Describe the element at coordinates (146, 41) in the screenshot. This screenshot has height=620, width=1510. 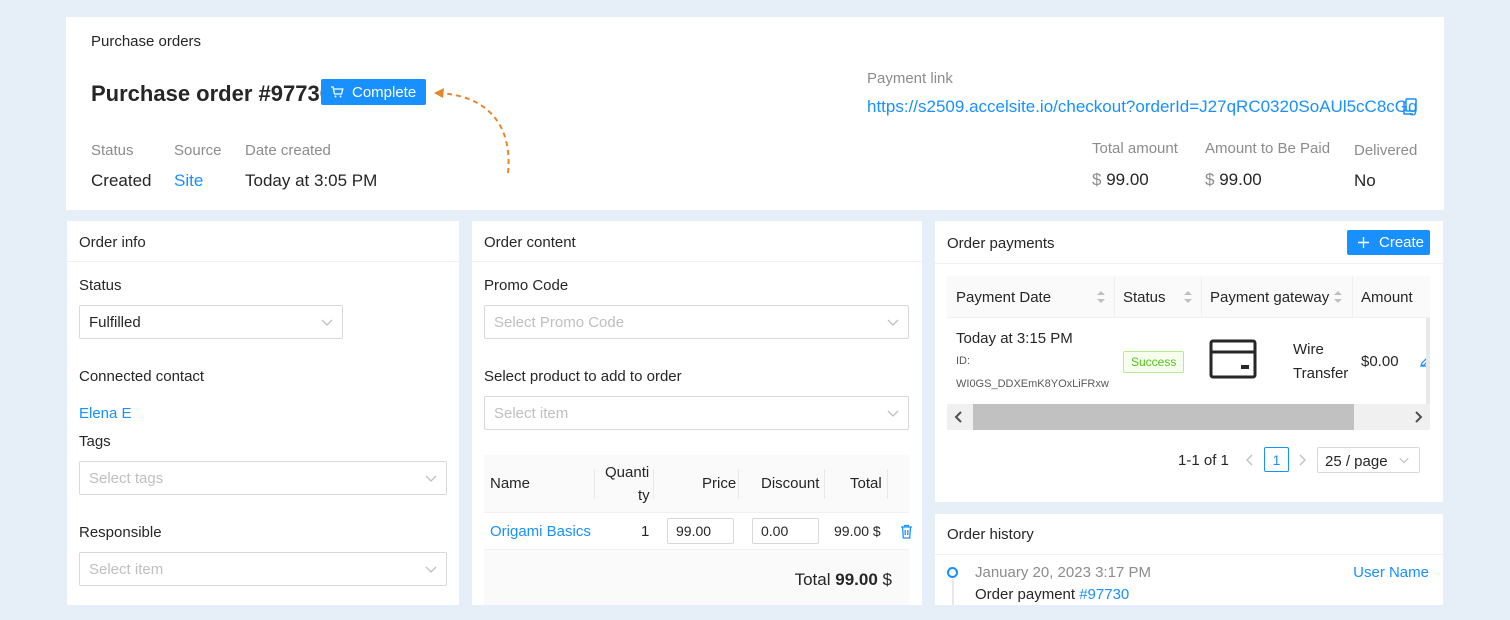
I see `breadcrumb: Purchase orders` at that location.